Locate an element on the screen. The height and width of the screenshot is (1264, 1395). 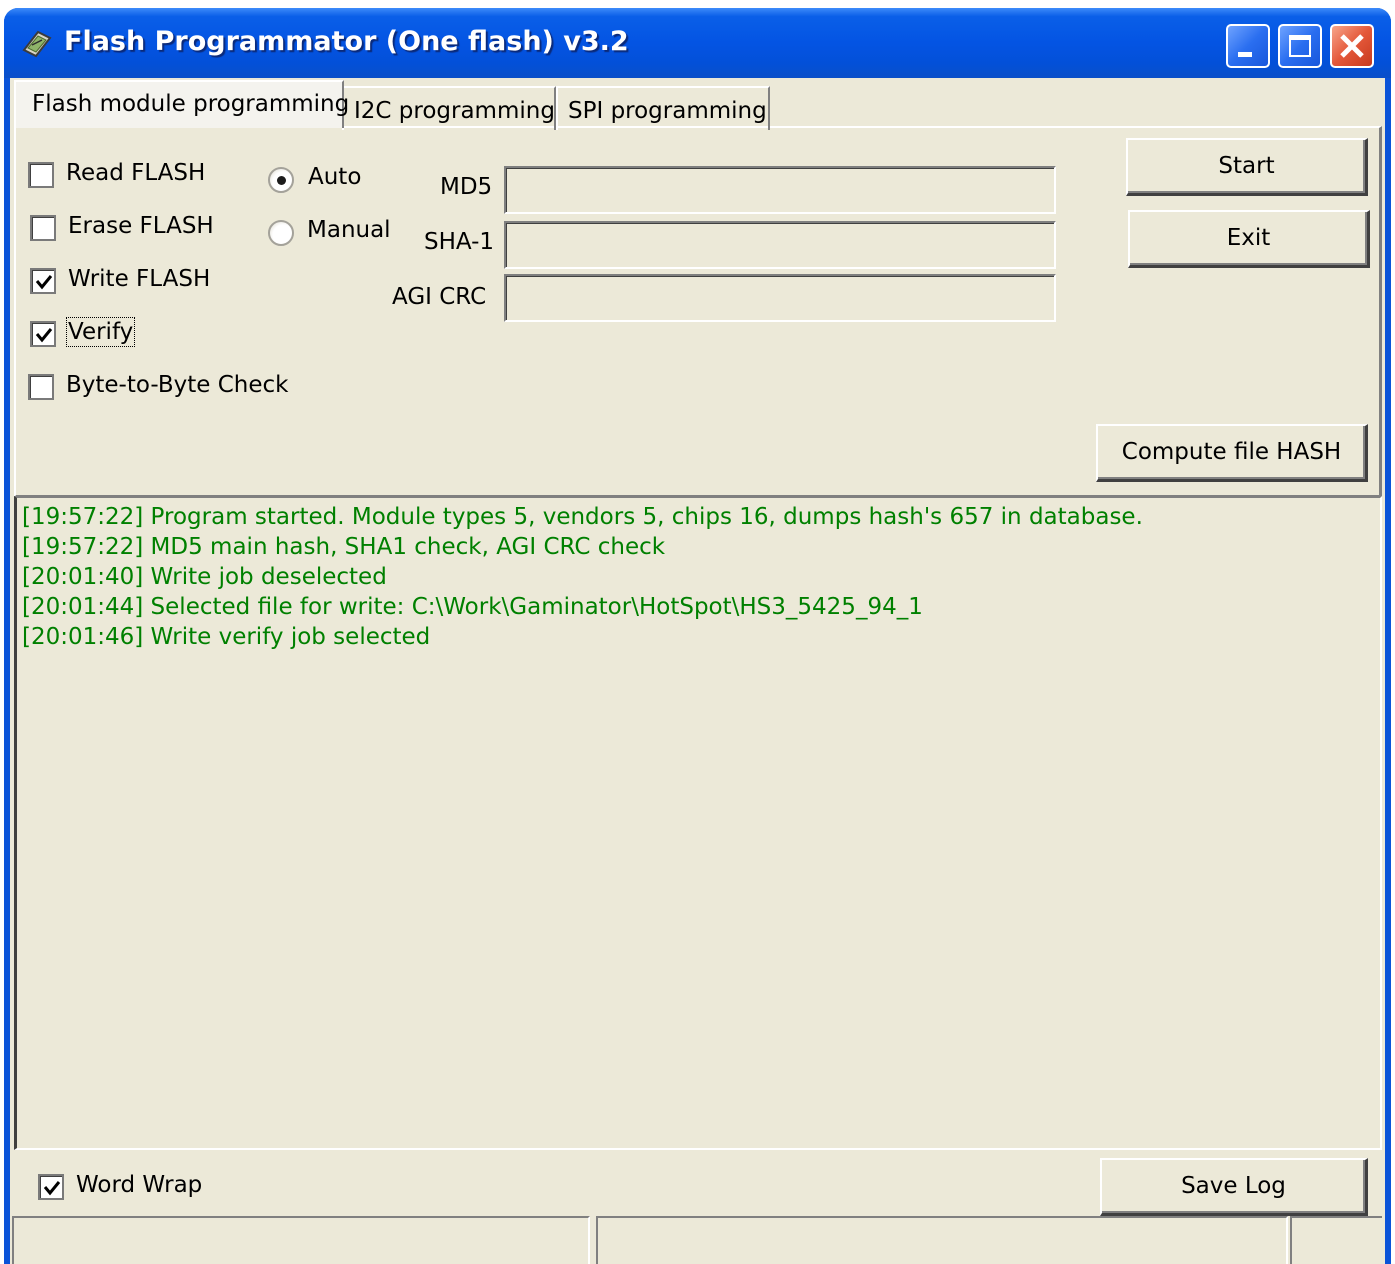
close-icon is located at coordinates (1352, 46).